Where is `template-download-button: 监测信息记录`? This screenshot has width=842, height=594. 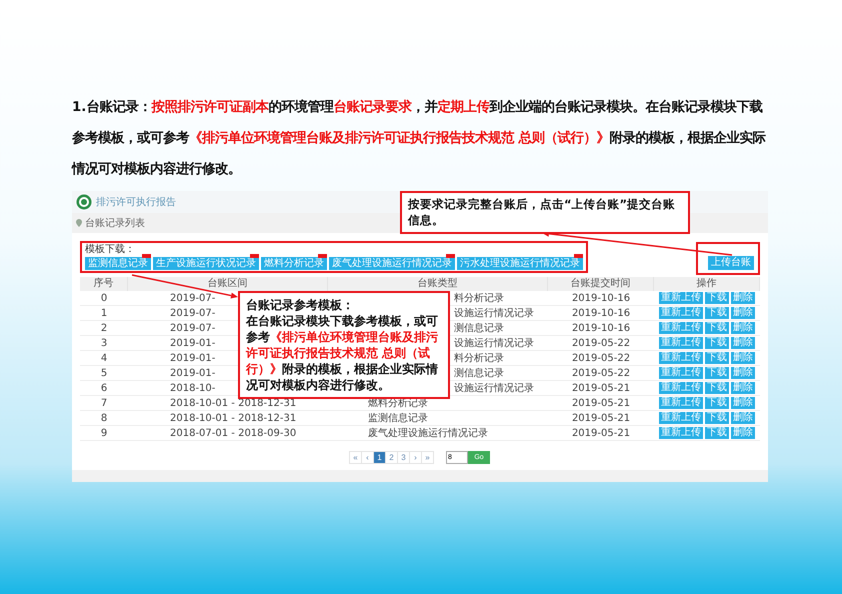 template-download-button: 监测信息记录 is located at coordinates (118, 263).